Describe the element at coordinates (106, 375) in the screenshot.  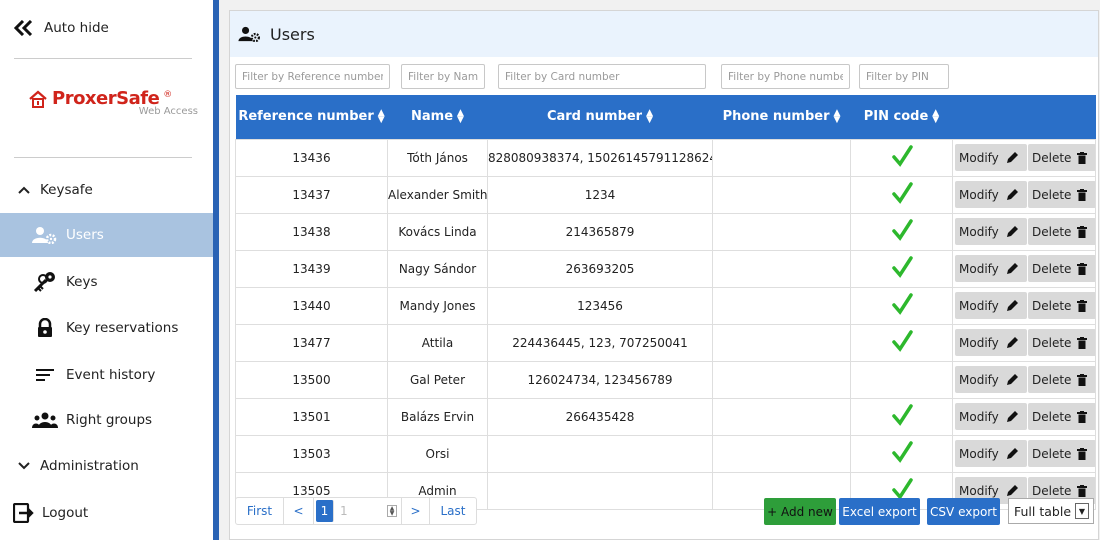
I see `sidebar-item-event-history: Event history` at that location.